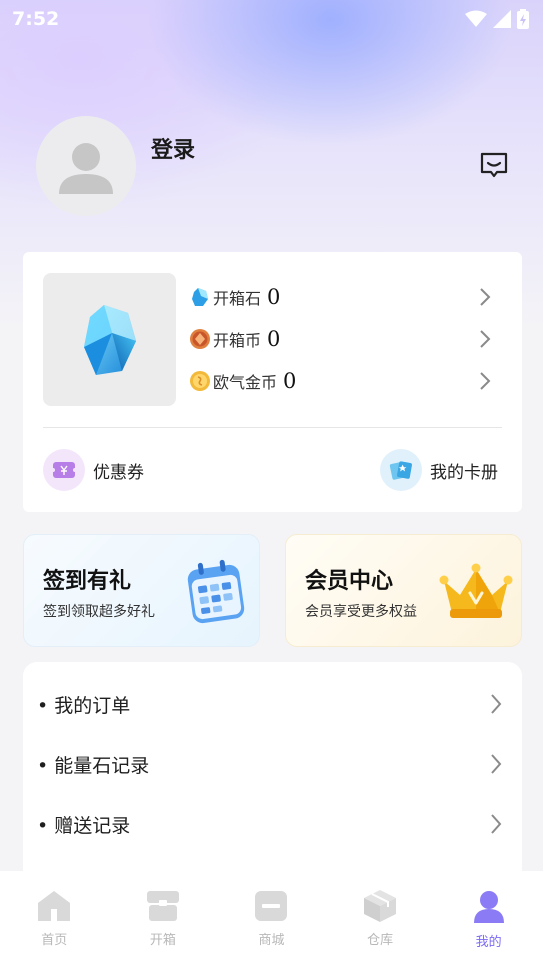 This screenshot has width=543, height=965. I want to click on menu-item-energy-stone-records: • 能量石记录, so click(272, 764).